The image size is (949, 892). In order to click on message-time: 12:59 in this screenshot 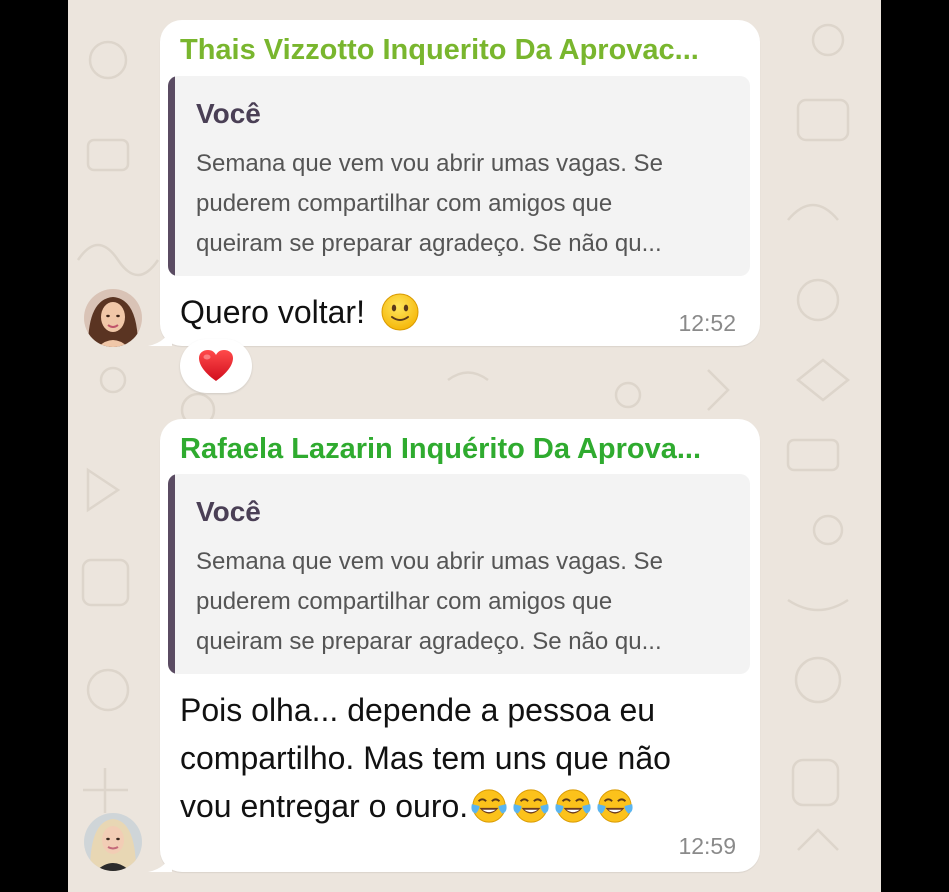, I will do `click(707, 846)`.